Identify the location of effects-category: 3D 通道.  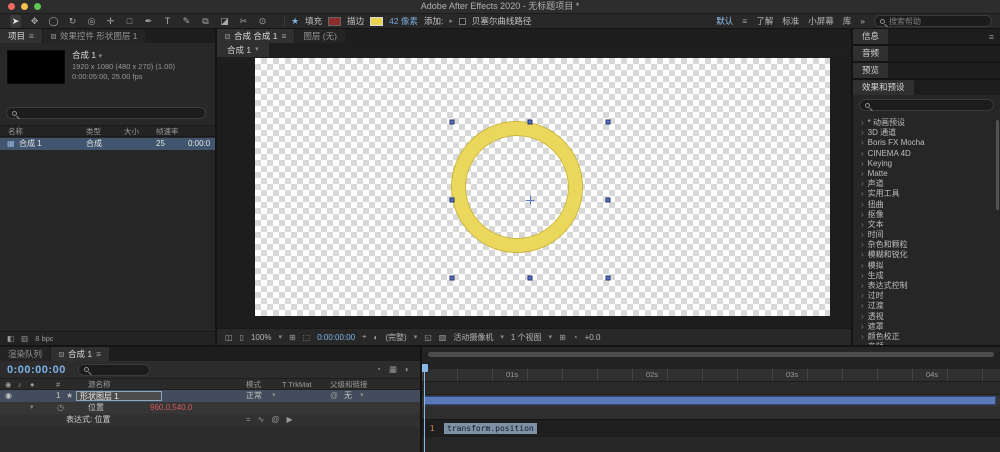
(926, 133).